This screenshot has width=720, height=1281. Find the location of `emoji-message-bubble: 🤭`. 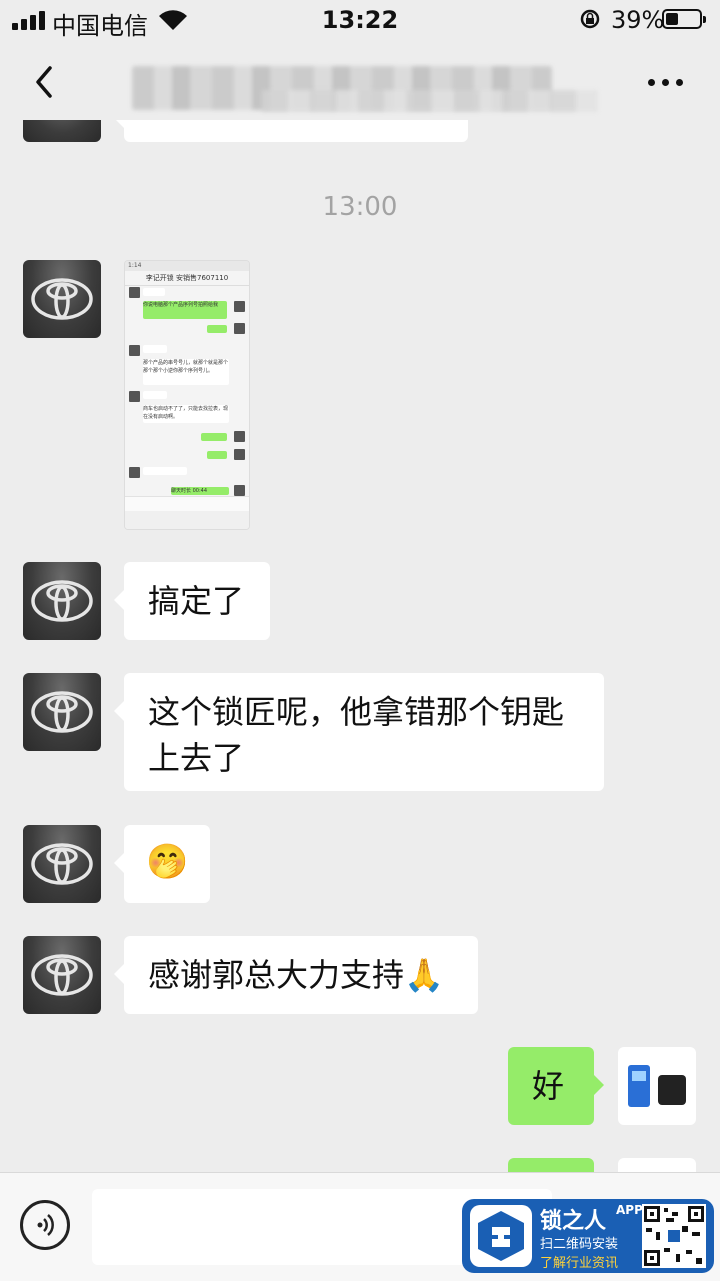

emoji-message-bubble: 🤭 is located at coordinates (162, 864).